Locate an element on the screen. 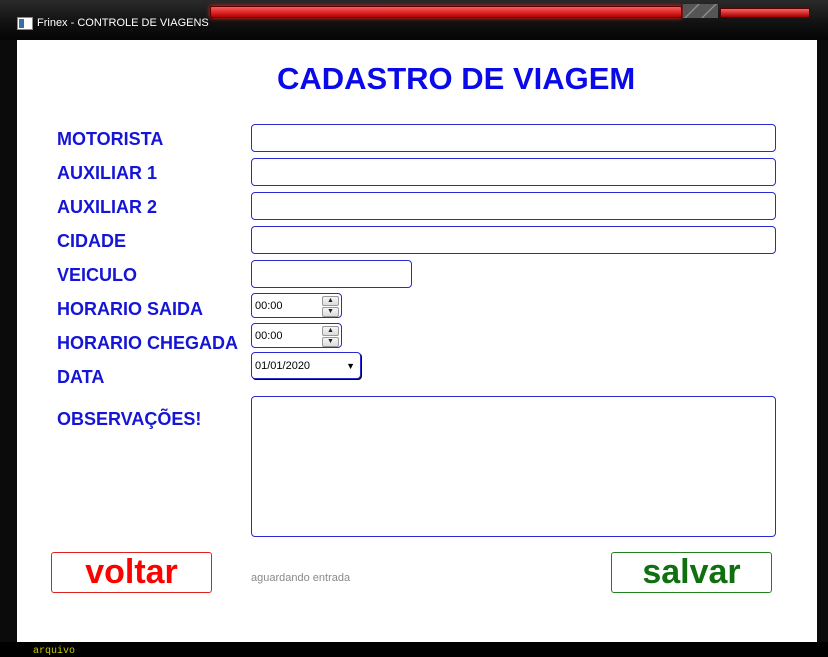 The height and width of the screenshot is (657, 828). page-title: CADASTRO DE VIAGEM is located at coordinates (456, 78).